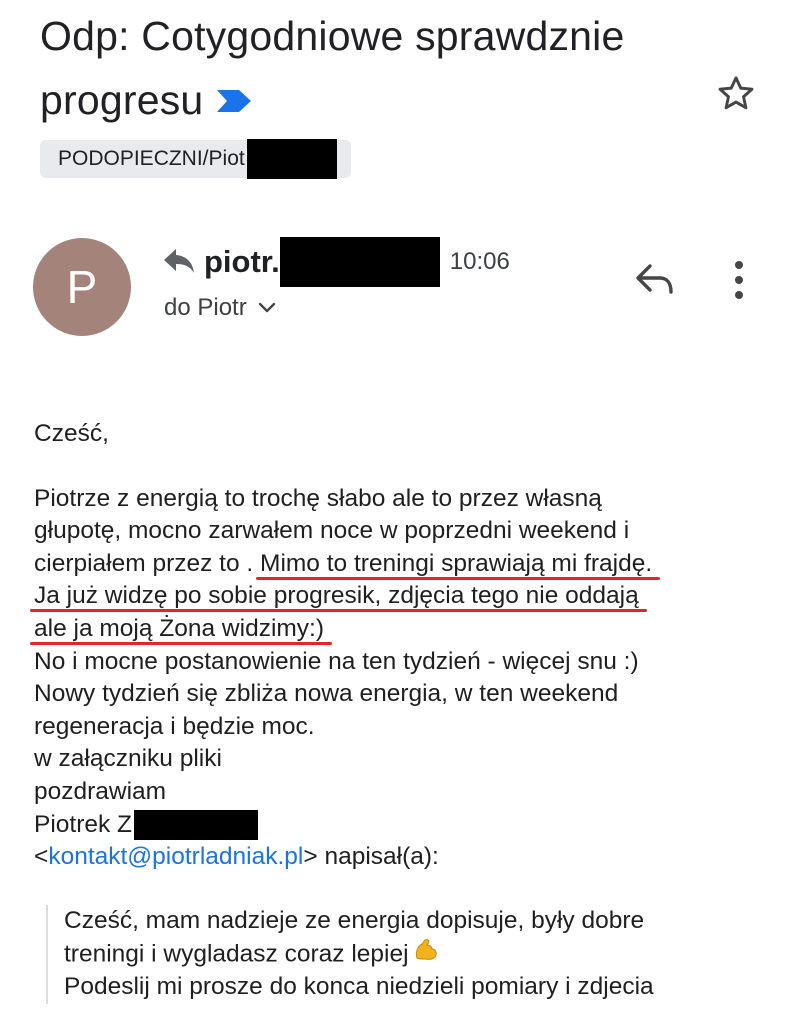 The height and width of the screenshot is (1024, 785). What do you see at coordinates (371, 857) in the screenshot?
I see `quote-suffix: > napisał(a):` at bounding box center [371, 857].